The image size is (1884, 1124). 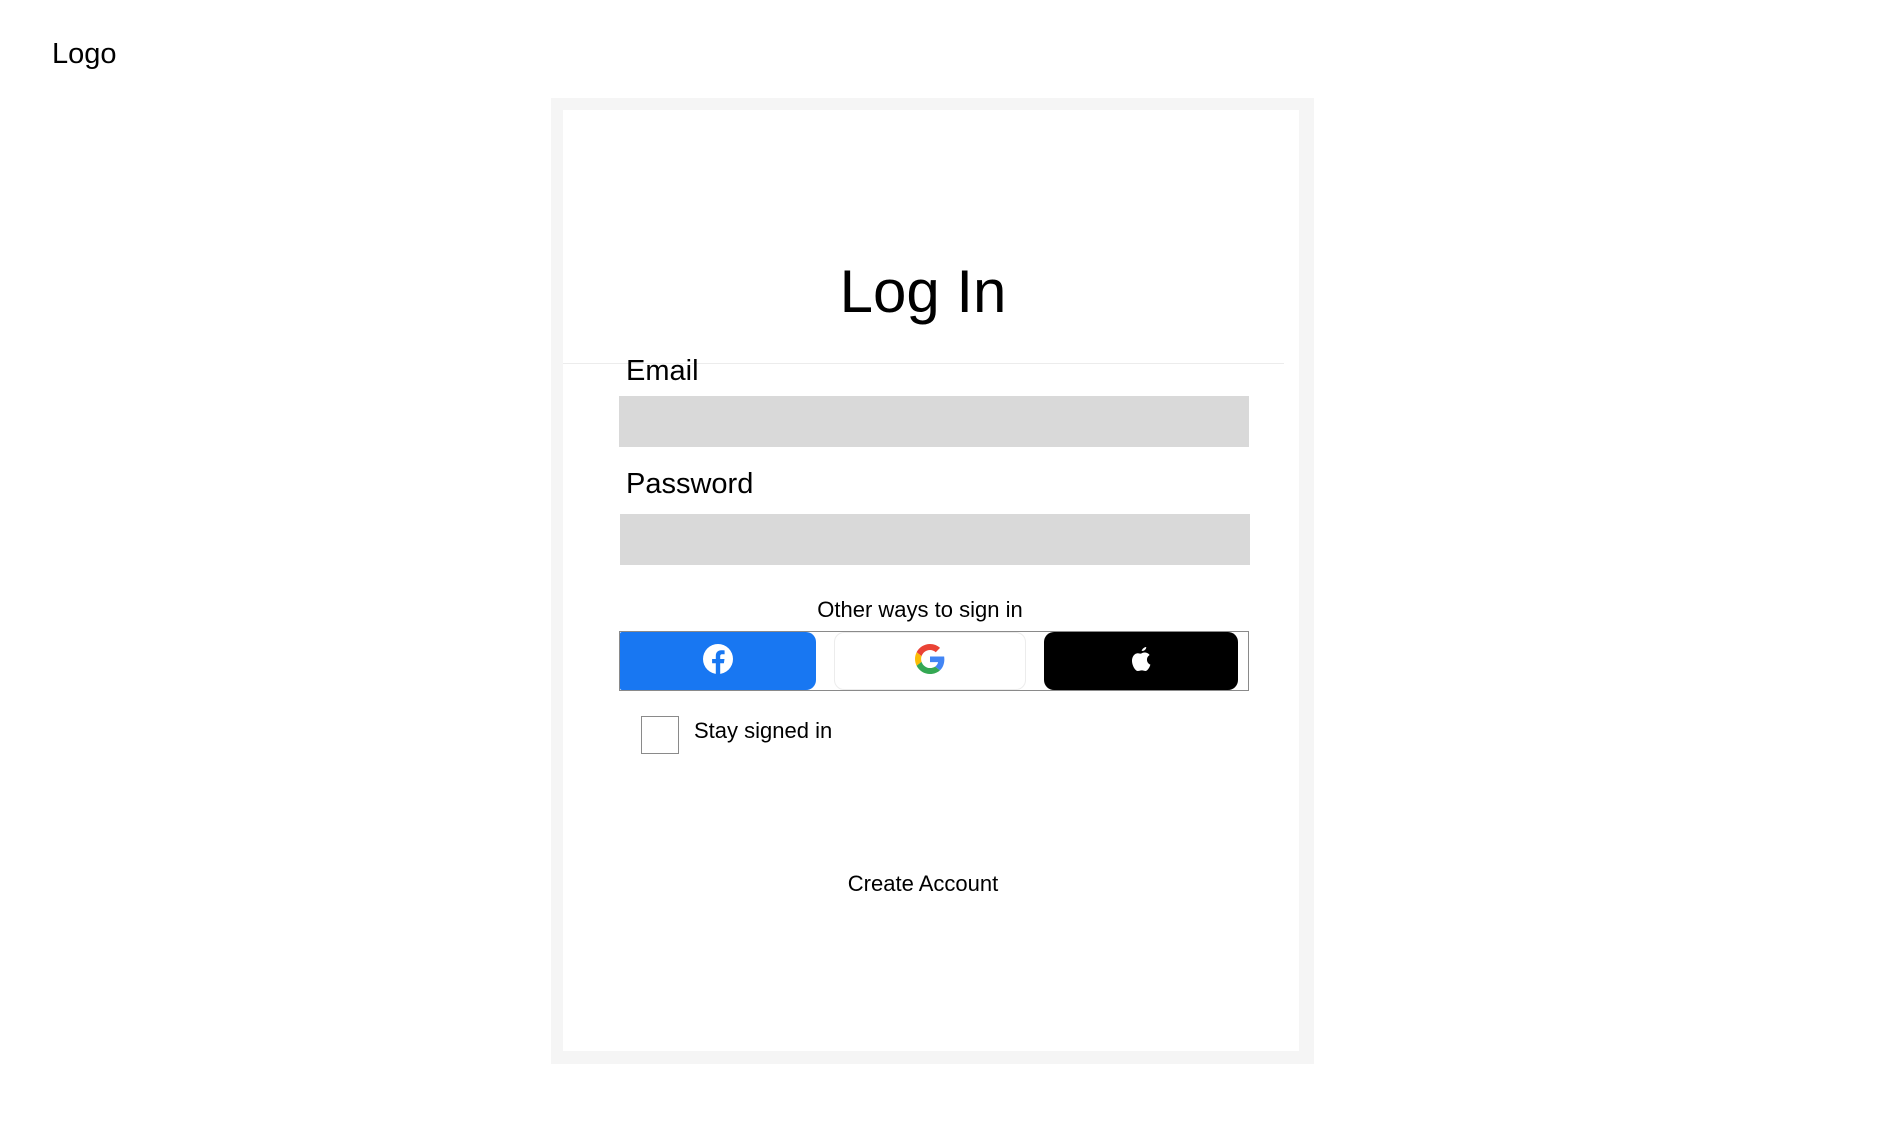 I want to click on email-label: Email, so click(x=662, y=371).